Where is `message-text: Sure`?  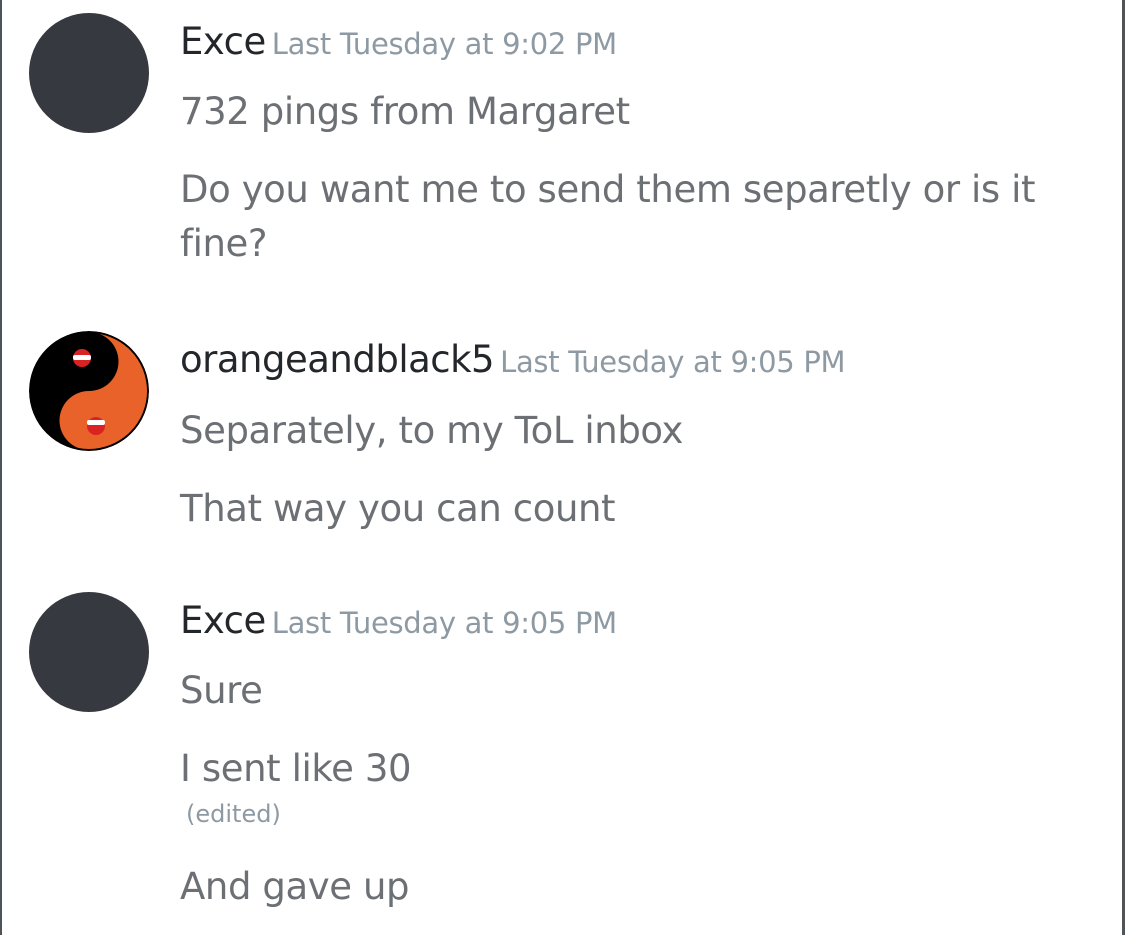 message-text: Sure is located at coordinates (221, 690).